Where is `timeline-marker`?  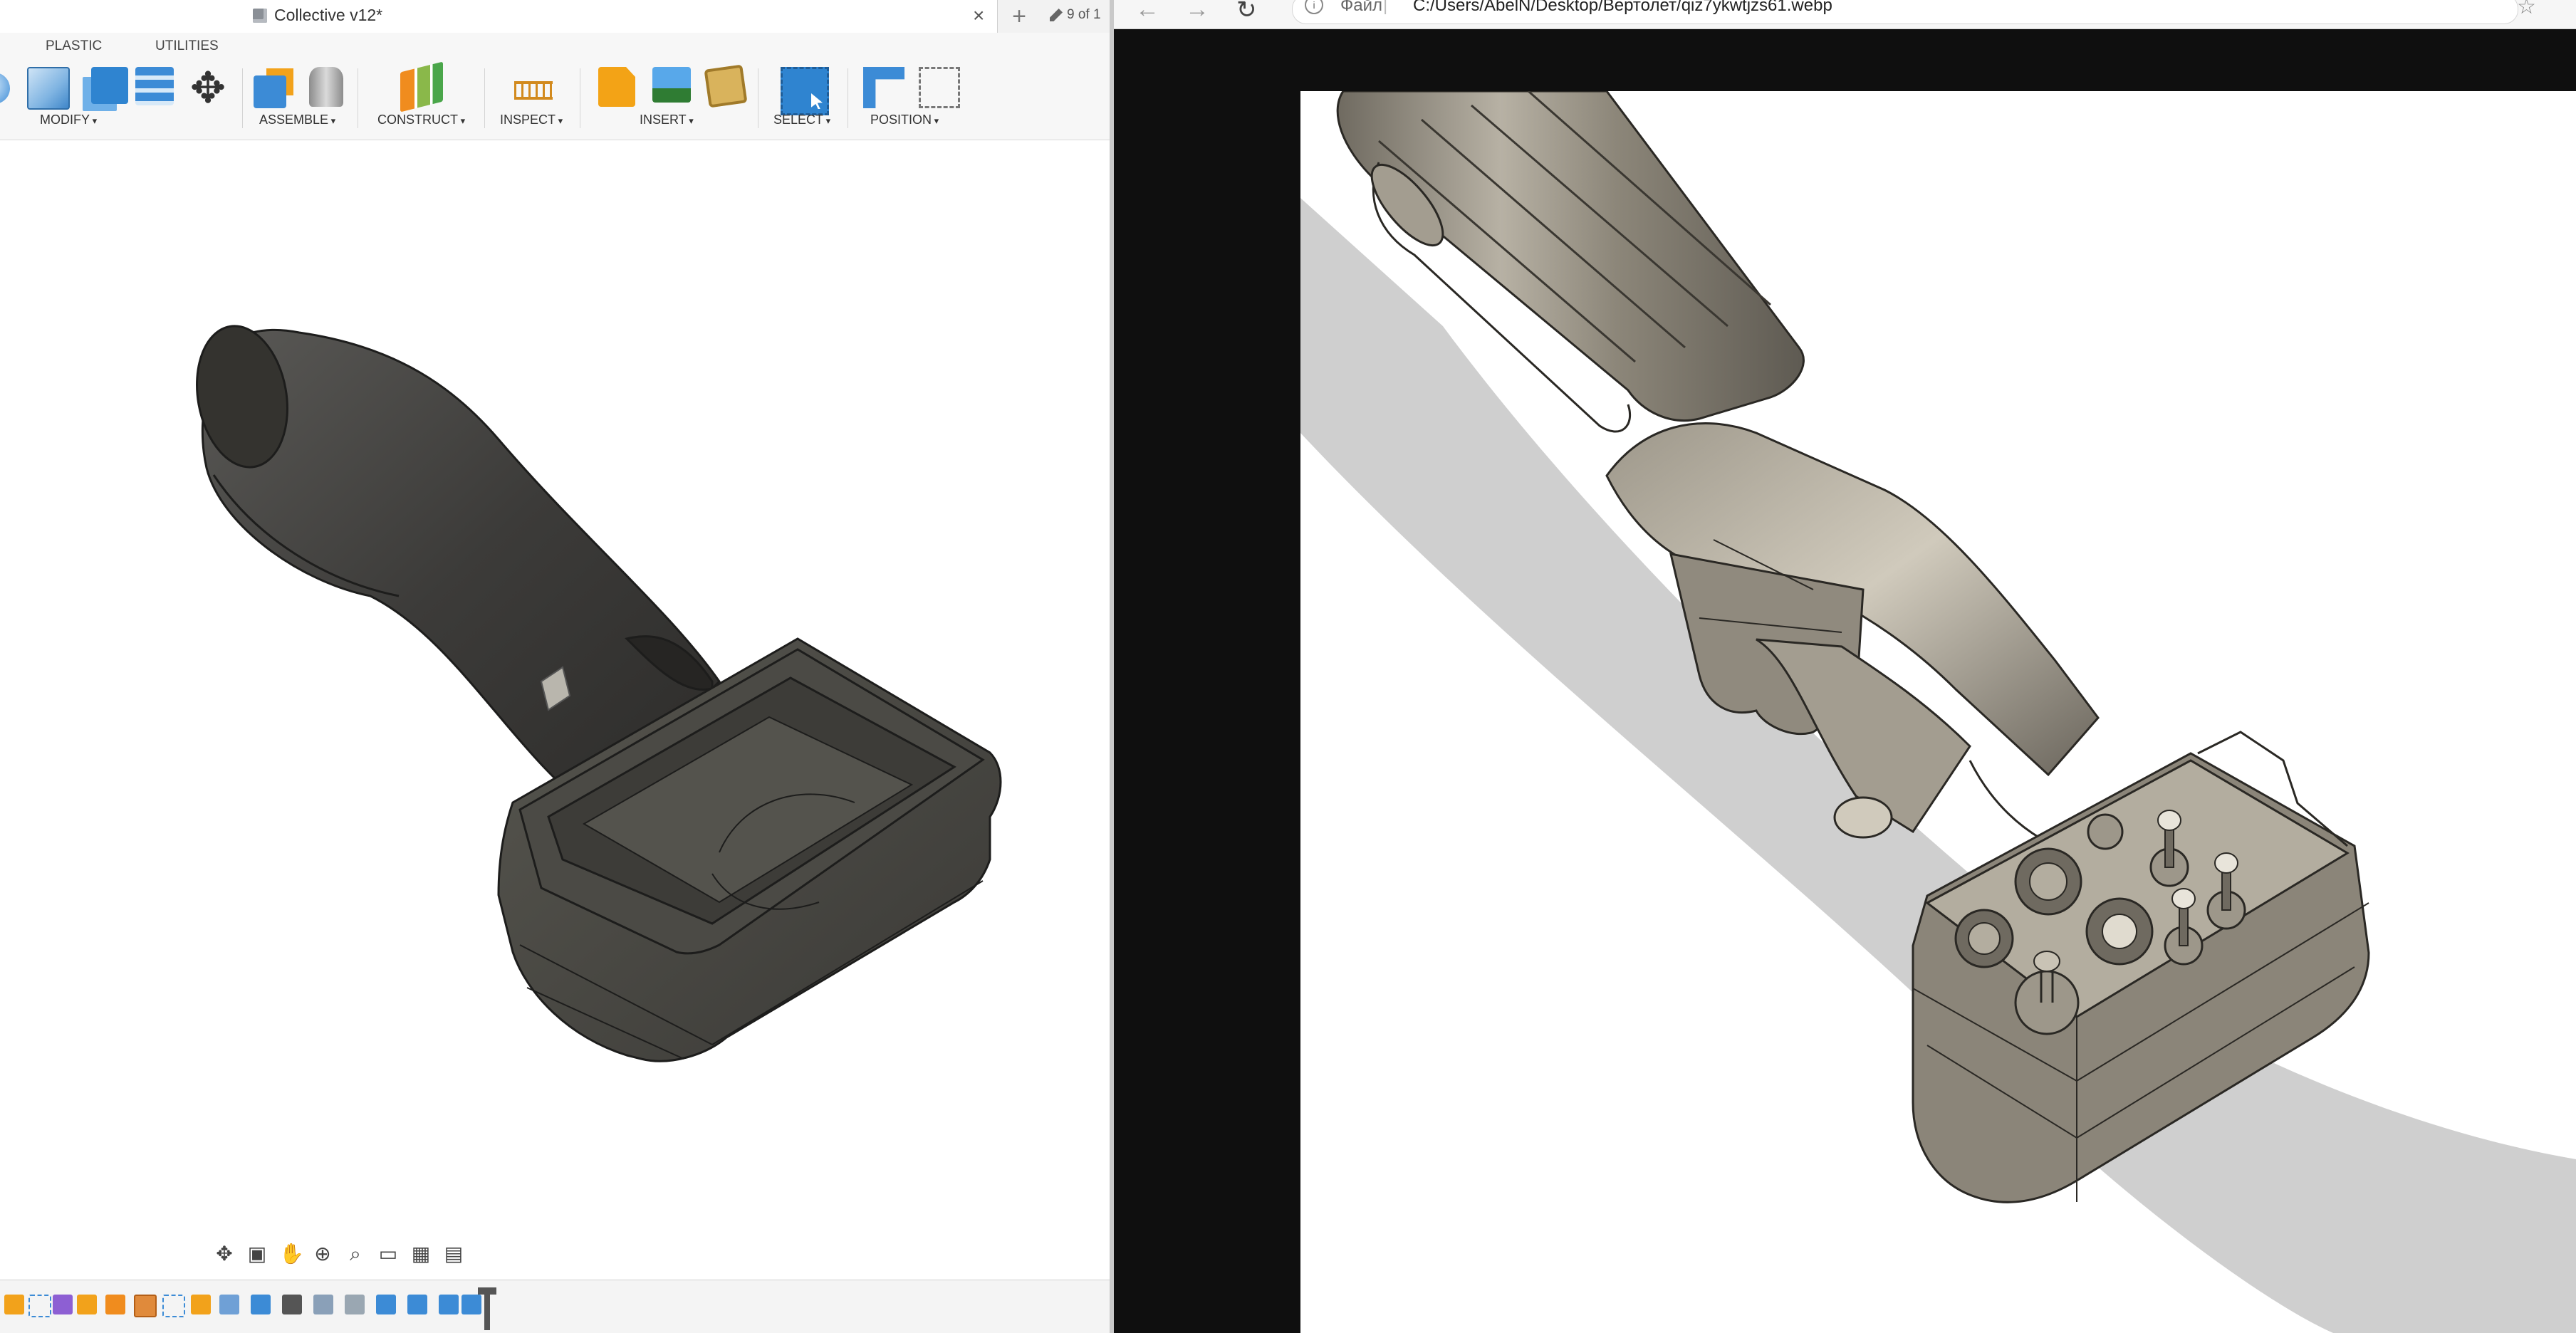 timeline-marker is located at coordinates (487, 1308).